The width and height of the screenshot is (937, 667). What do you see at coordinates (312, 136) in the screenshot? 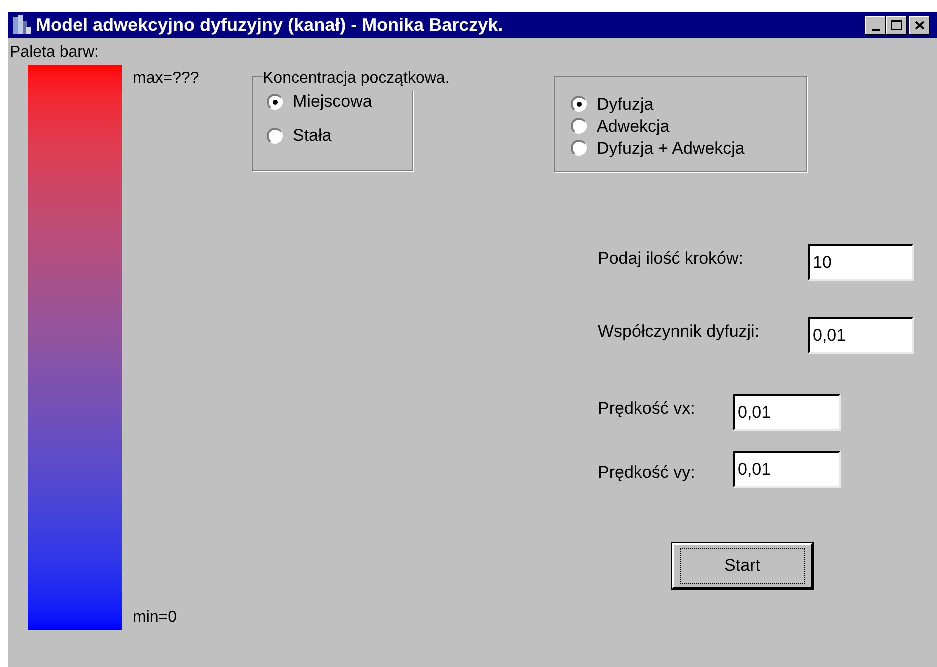
I see `radio-label: Stała` at bounding box center [312, 136].